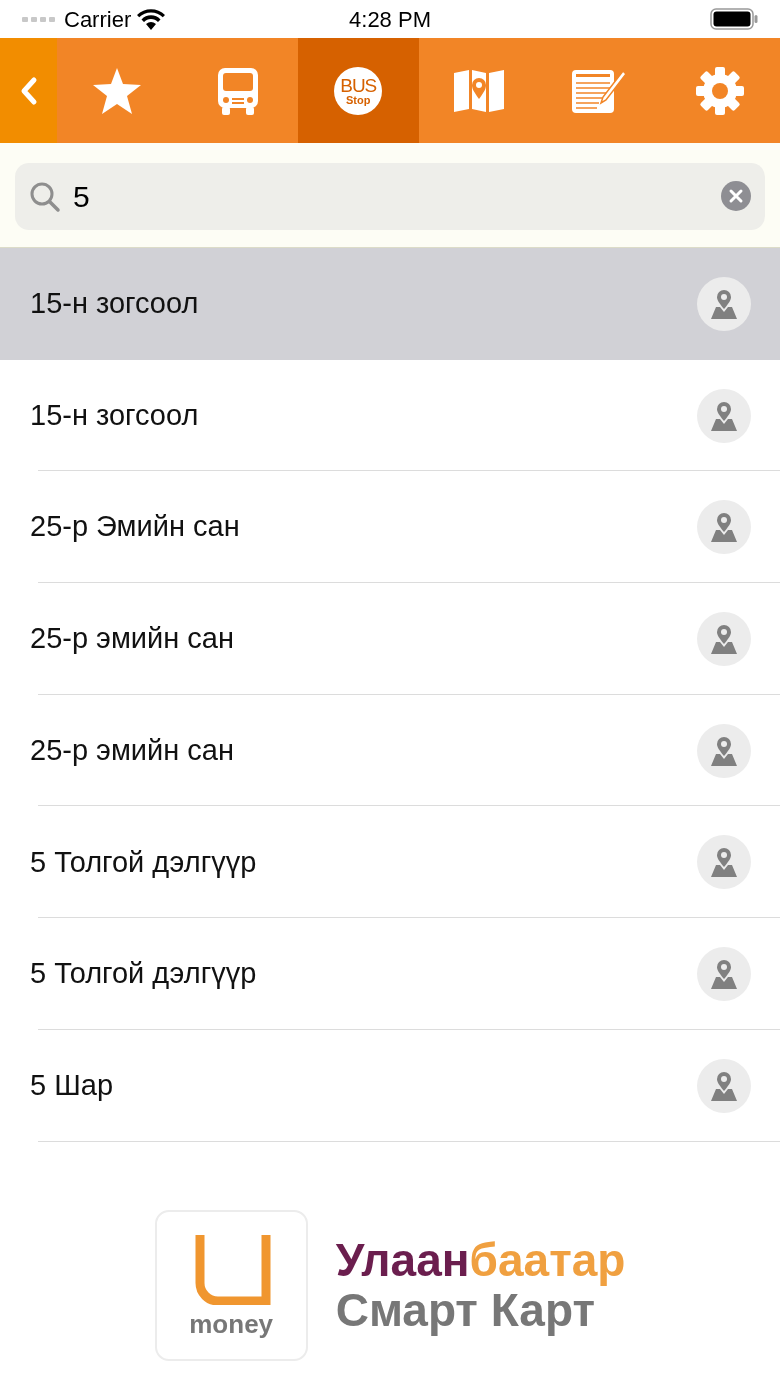  I want to click on stop-name: 25-р Эмийн сан, so click(135, 527).